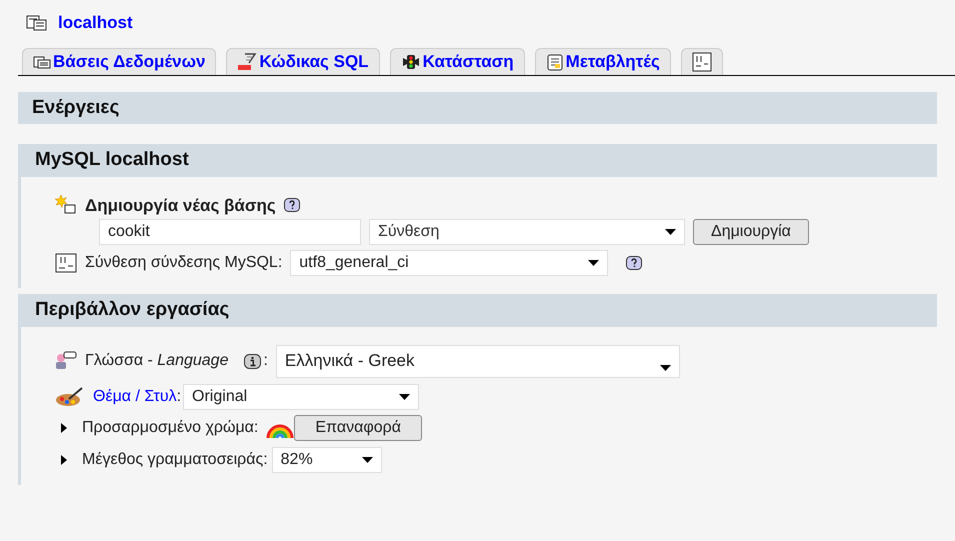 The height and width of the screenshot is (541, 955). Describe the element at coordinates (66, 361) in the screenshot. I see `user-speech-icon` at that location.